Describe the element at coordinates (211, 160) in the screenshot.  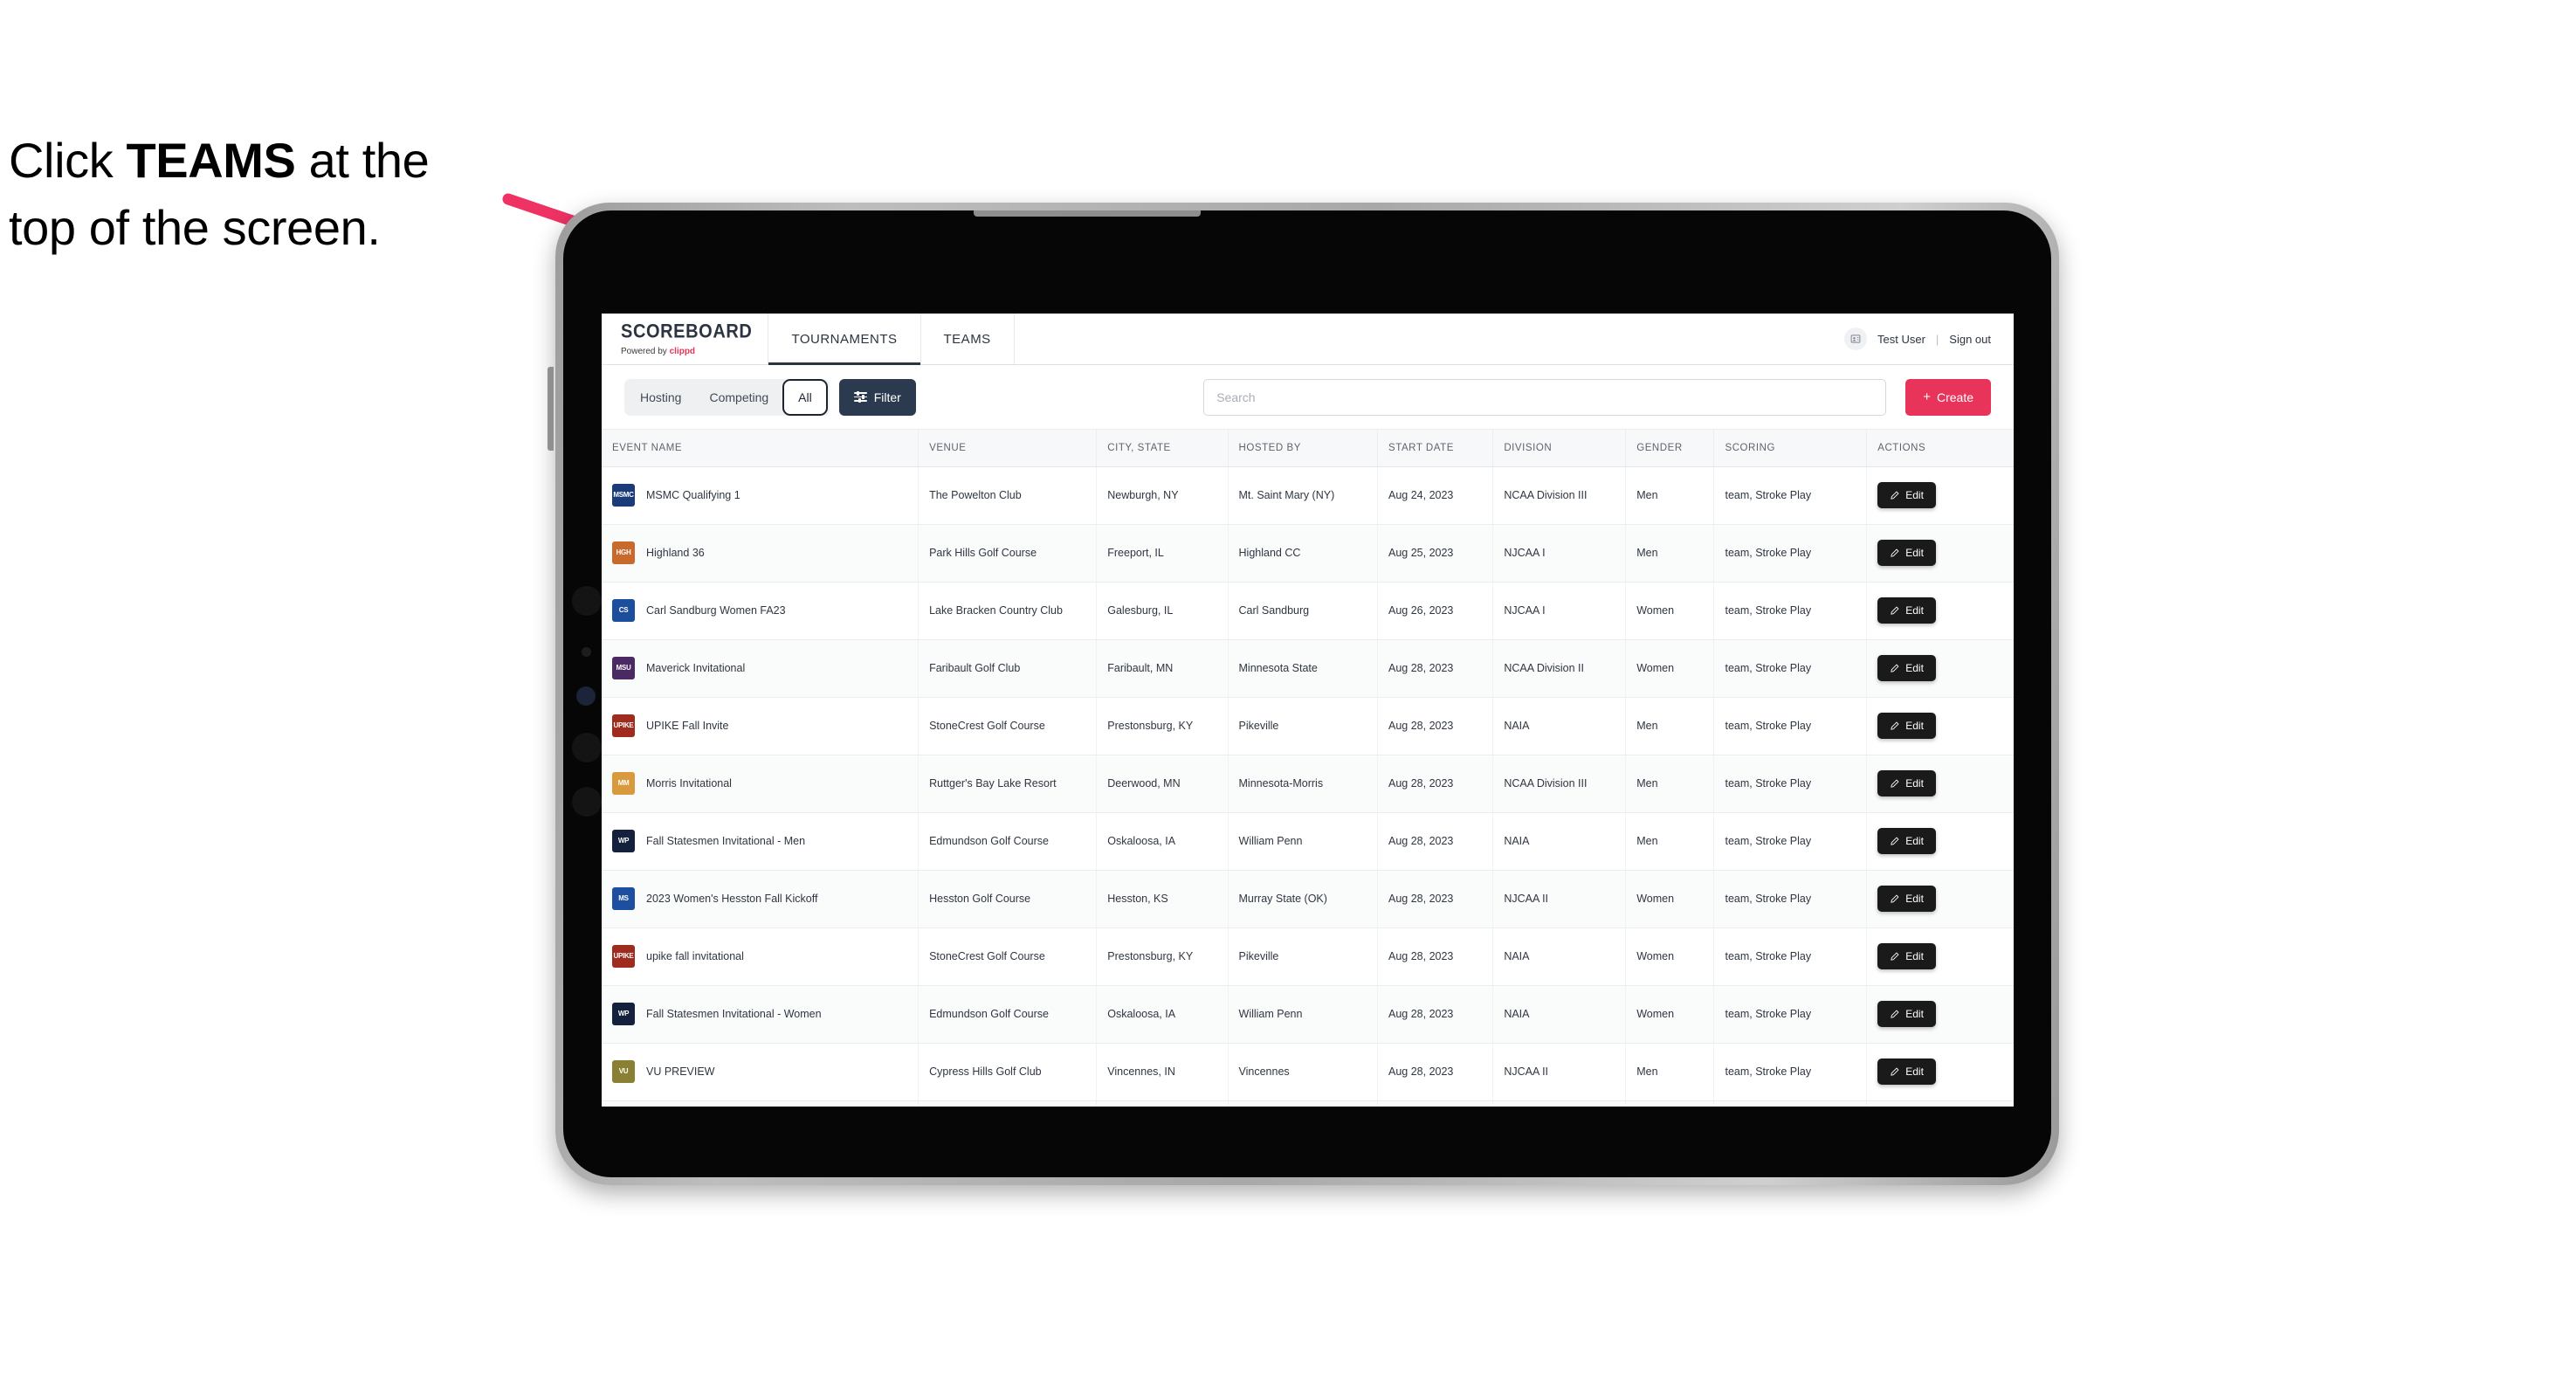
I see `instruction-keyword: TEAMS` at that location.